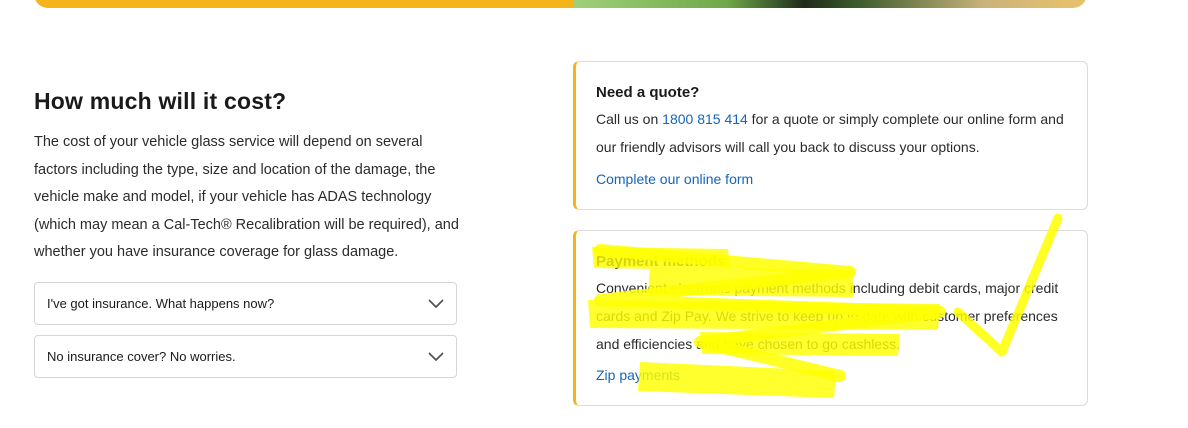 This screenshot has width=1188, height=428. I want to click on quote-text-before: Call us on, so click(629, 119).